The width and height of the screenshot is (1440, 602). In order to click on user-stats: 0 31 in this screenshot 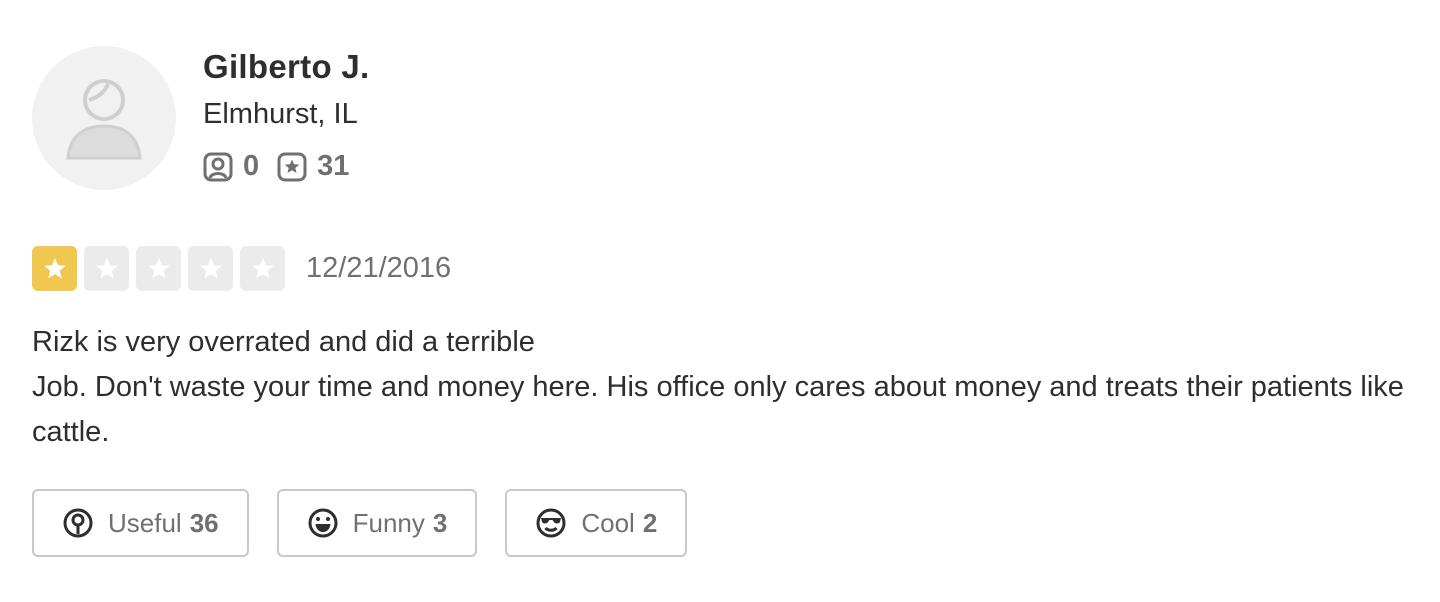, I will do `click(285, 166)`.